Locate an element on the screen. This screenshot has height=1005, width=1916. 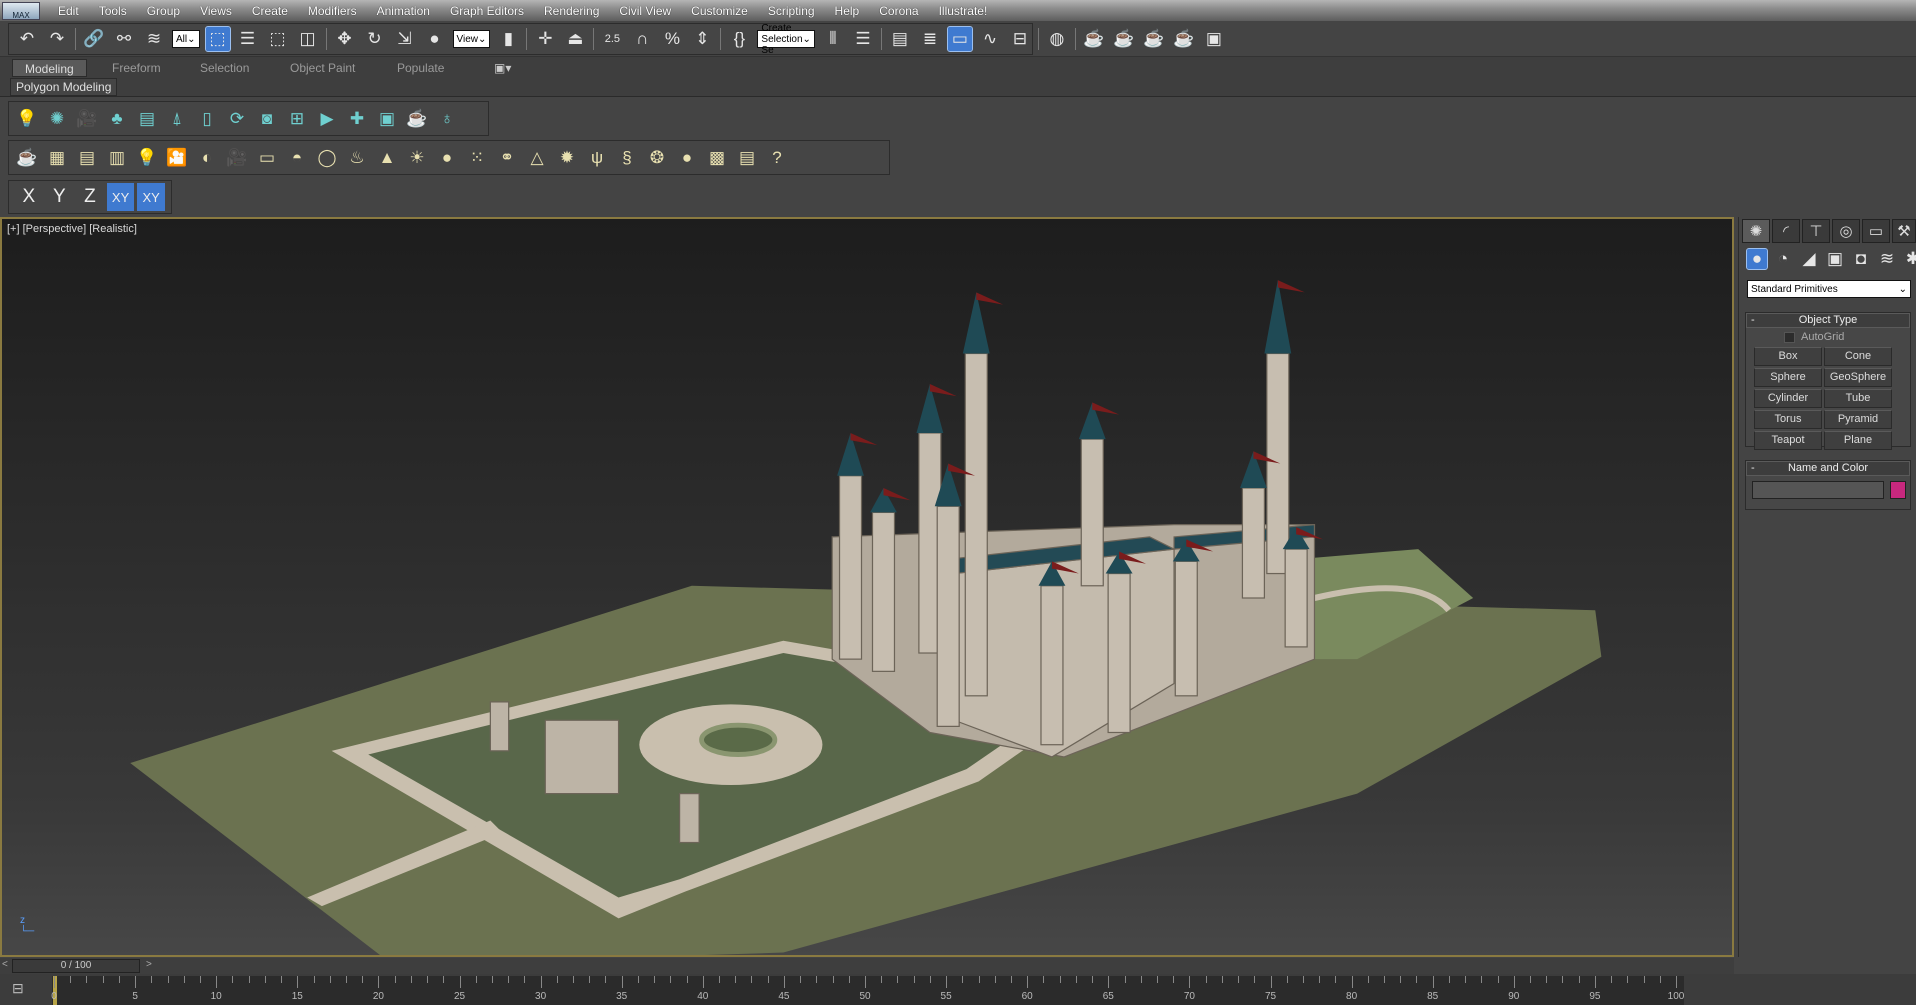
select-by-name-icon: ☰ is located at coordinates (248, 39).